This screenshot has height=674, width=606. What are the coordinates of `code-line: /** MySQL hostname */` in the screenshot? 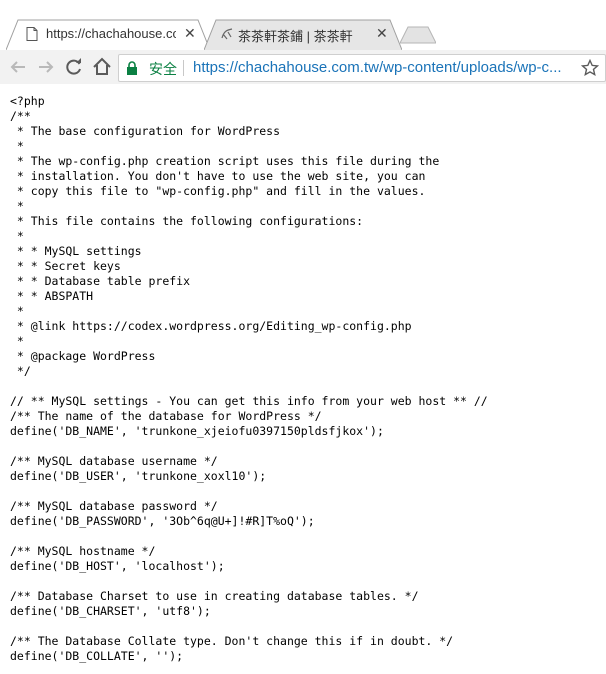 It's located at (83, 551).